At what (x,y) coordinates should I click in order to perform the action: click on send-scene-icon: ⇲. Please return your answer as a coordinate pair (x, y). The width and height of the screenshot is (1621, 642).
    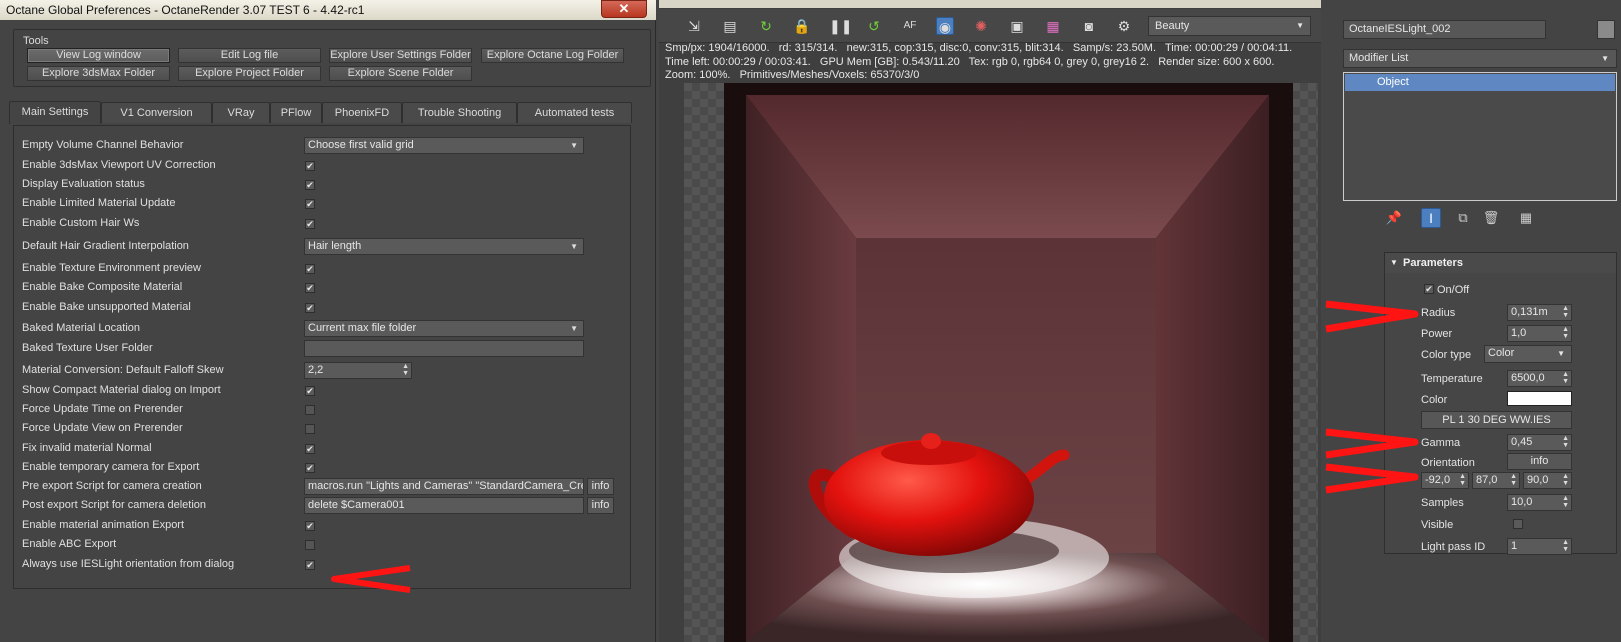
    Looking at the image, I should click on (694, 26).